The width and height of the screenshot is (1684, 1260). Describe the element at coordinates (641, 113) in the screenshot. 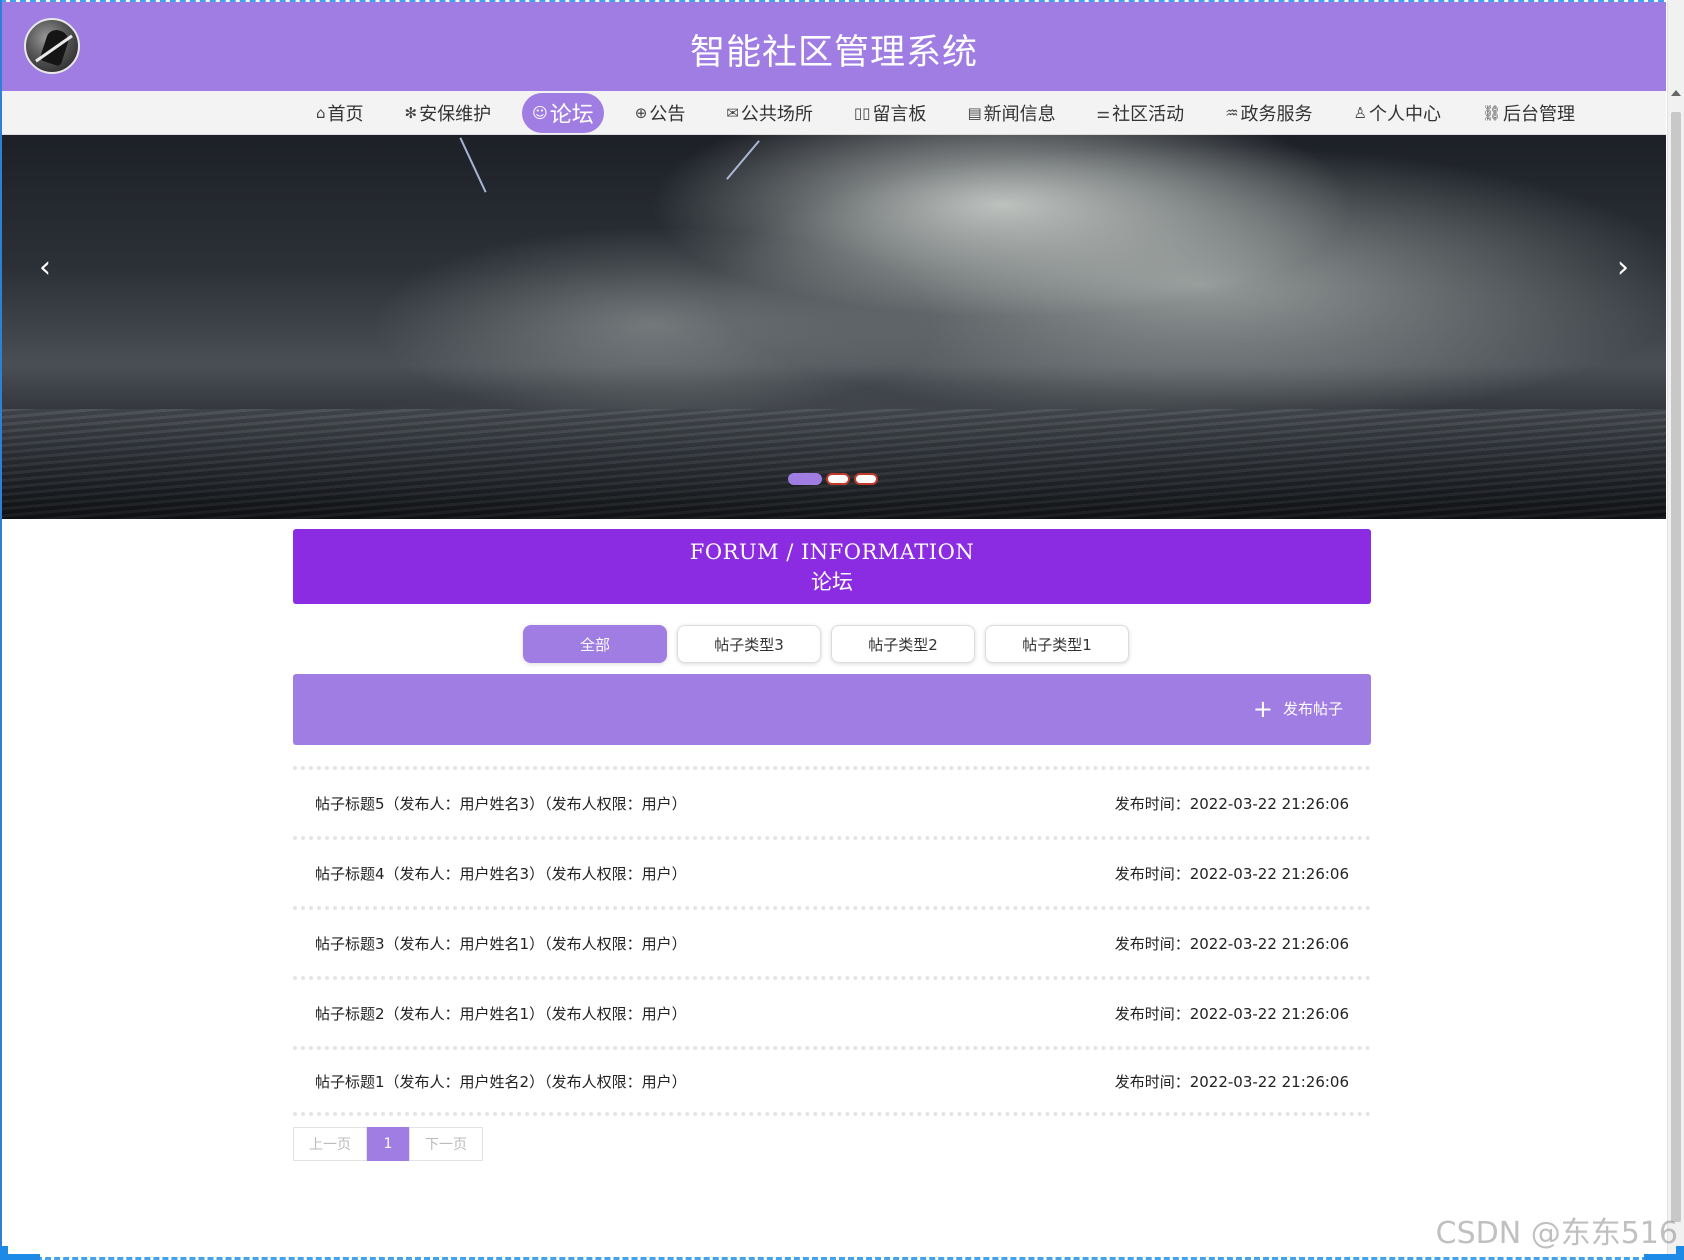

I see `globe-icon: ⊕` at that location.